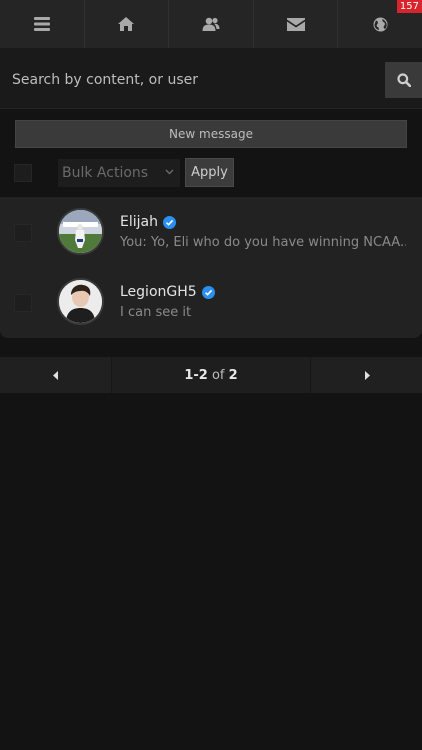  What do you see at coordinates (105, 173) in the screenshot?
I see `bulk-actions-value: Bulk Actions` at bounding box center [105, 173].